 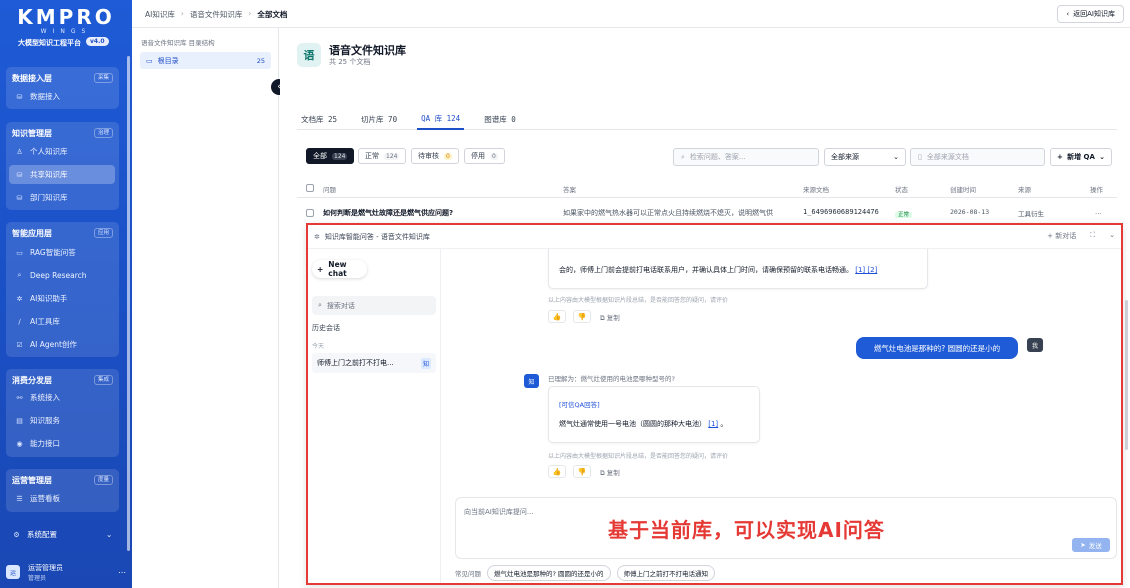 I want to click on group-title: 智能应用层, so click(x=32, y=233).